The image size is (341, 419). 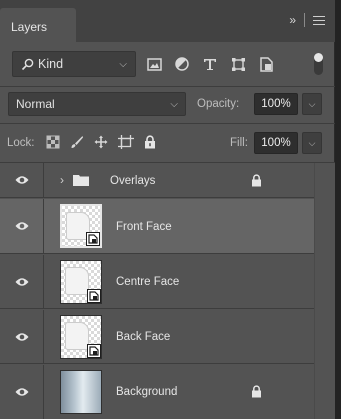 What do you see at coordinates (276, 143) in the screenshot?
I see `fill-input: 100%` at bounding box center [276, 143].